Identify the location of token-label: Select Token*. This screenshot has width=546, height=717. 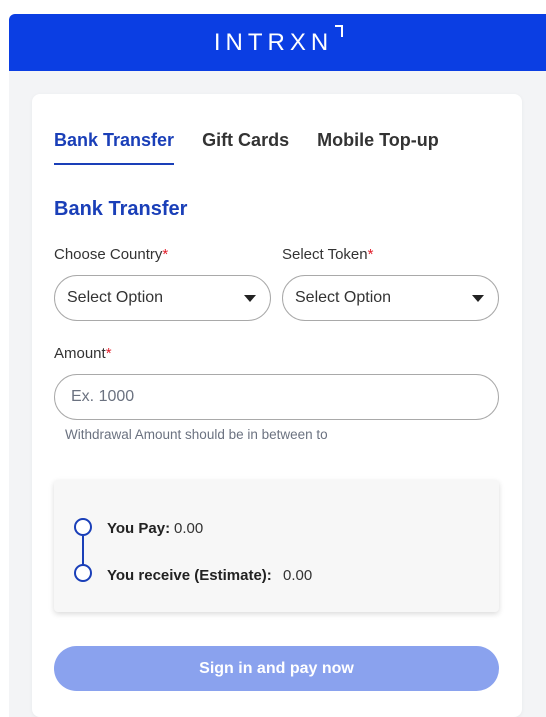
(327, 254).